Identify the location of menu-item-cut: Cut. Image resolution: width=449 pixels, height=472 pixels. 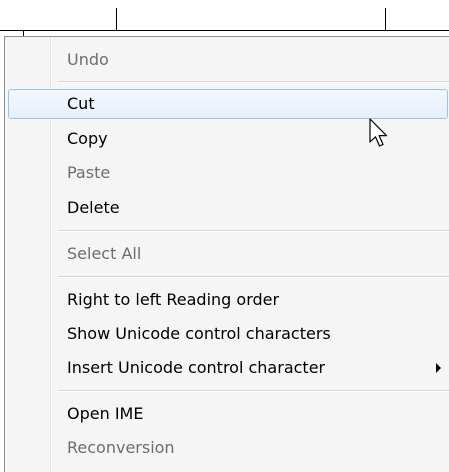
(228, 104).